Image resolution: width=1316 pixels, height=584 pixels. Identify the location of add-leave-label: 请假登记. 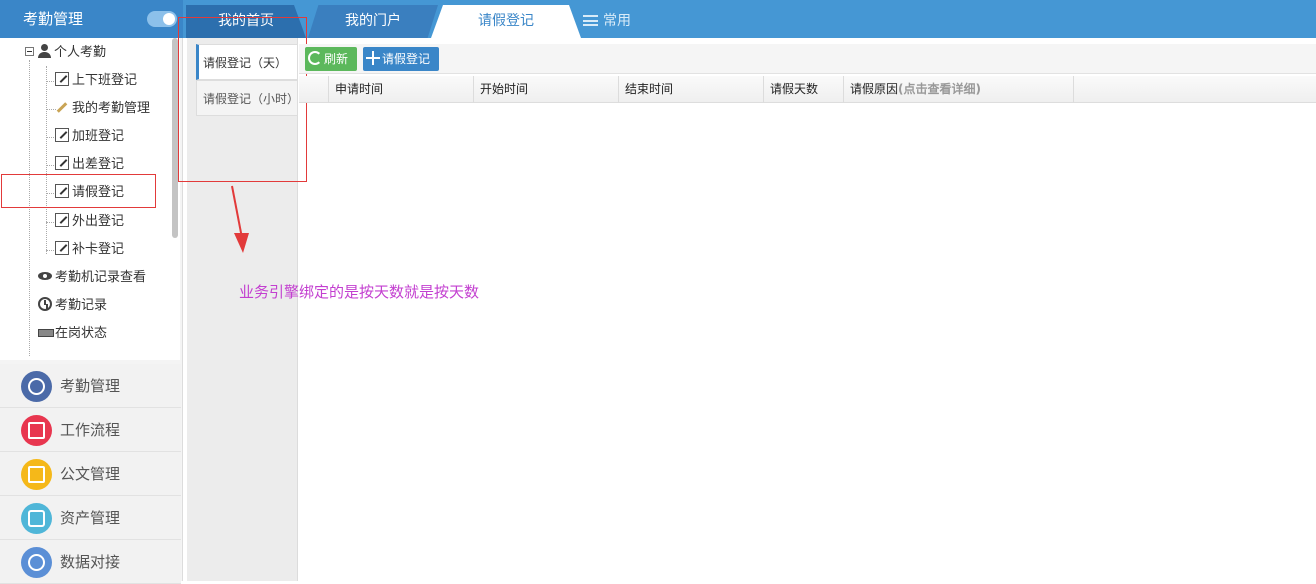
(406, 59).